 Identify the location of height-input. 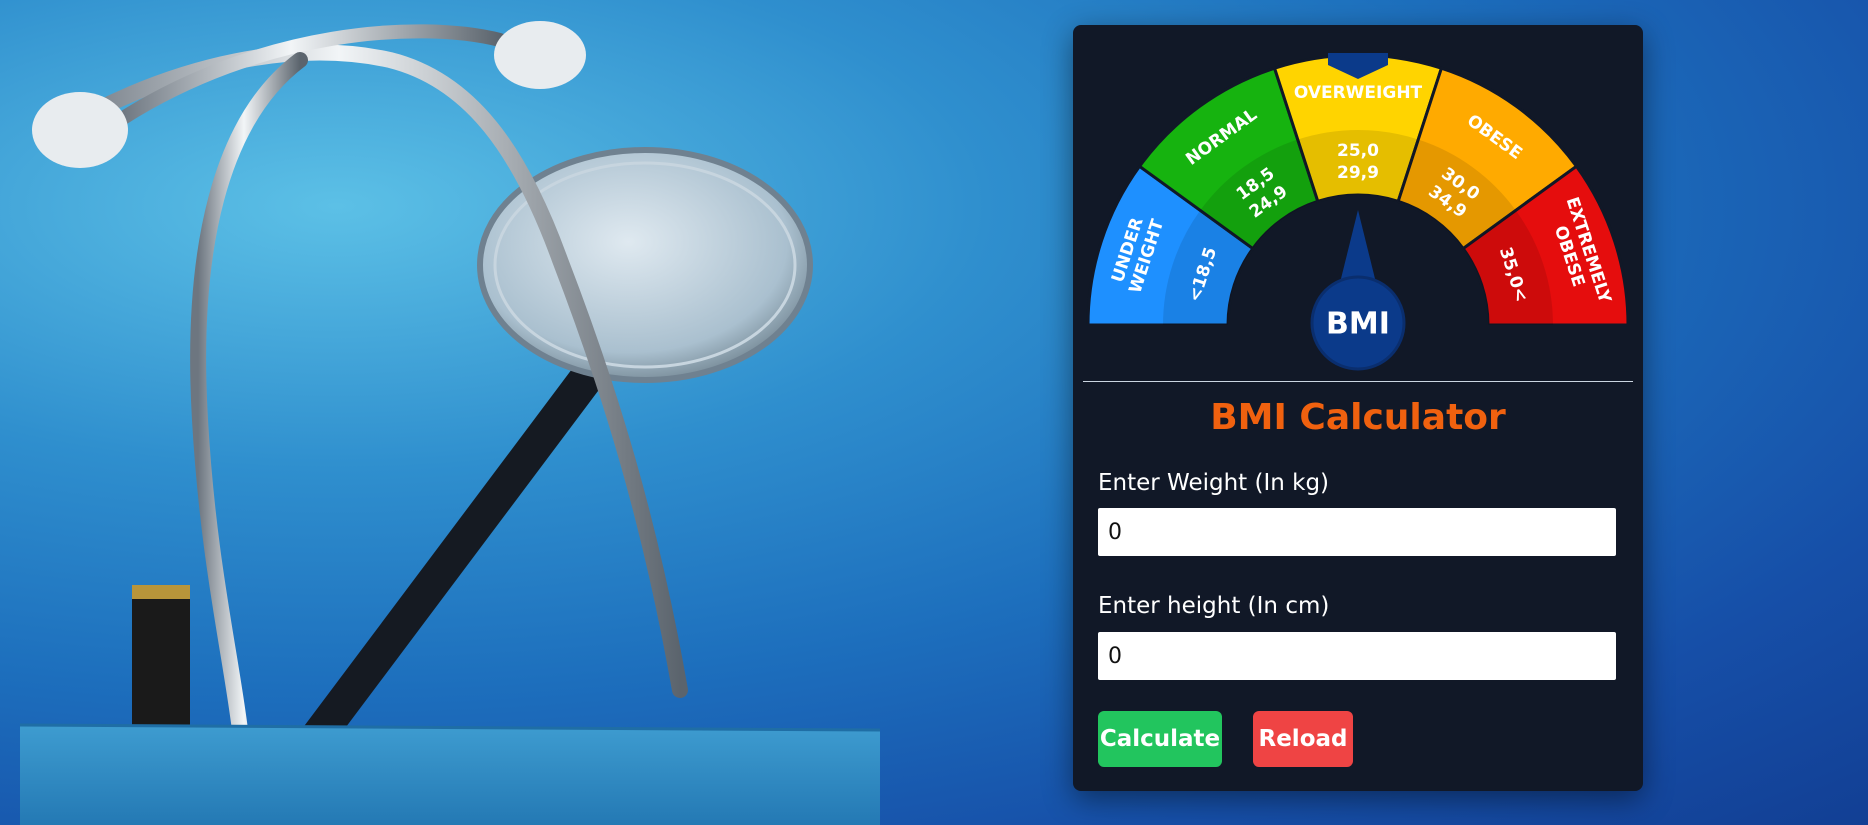
(1357, 656).